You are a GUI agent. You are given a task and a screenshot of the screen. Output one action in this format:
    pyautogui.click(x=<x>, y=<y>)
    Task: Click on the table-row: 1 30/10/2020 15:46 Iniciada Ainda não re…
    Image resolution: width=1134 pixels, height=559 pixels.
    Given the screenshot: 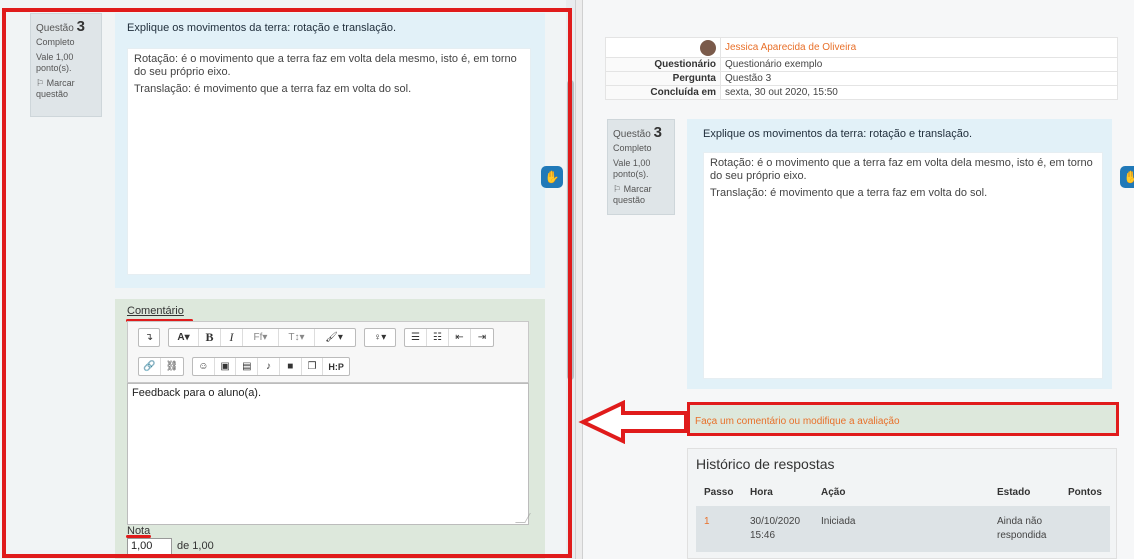 What is the action you would take?
    pyautogui.click(x=903, y=529)
    